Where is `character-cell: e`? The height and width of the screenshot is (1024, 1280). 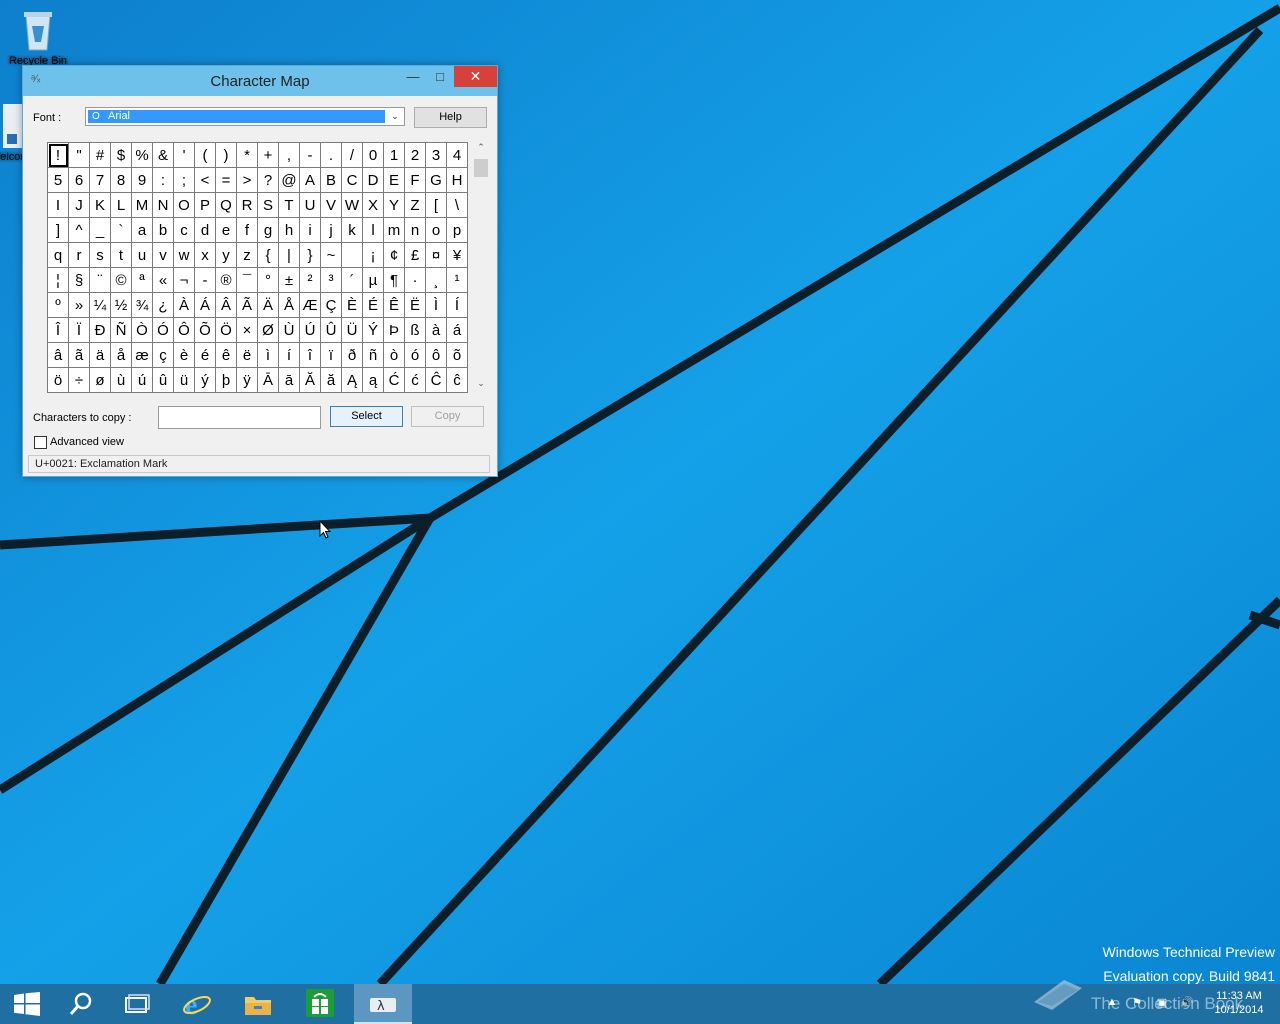 character-cell: e is located at coordinates (226, 230).